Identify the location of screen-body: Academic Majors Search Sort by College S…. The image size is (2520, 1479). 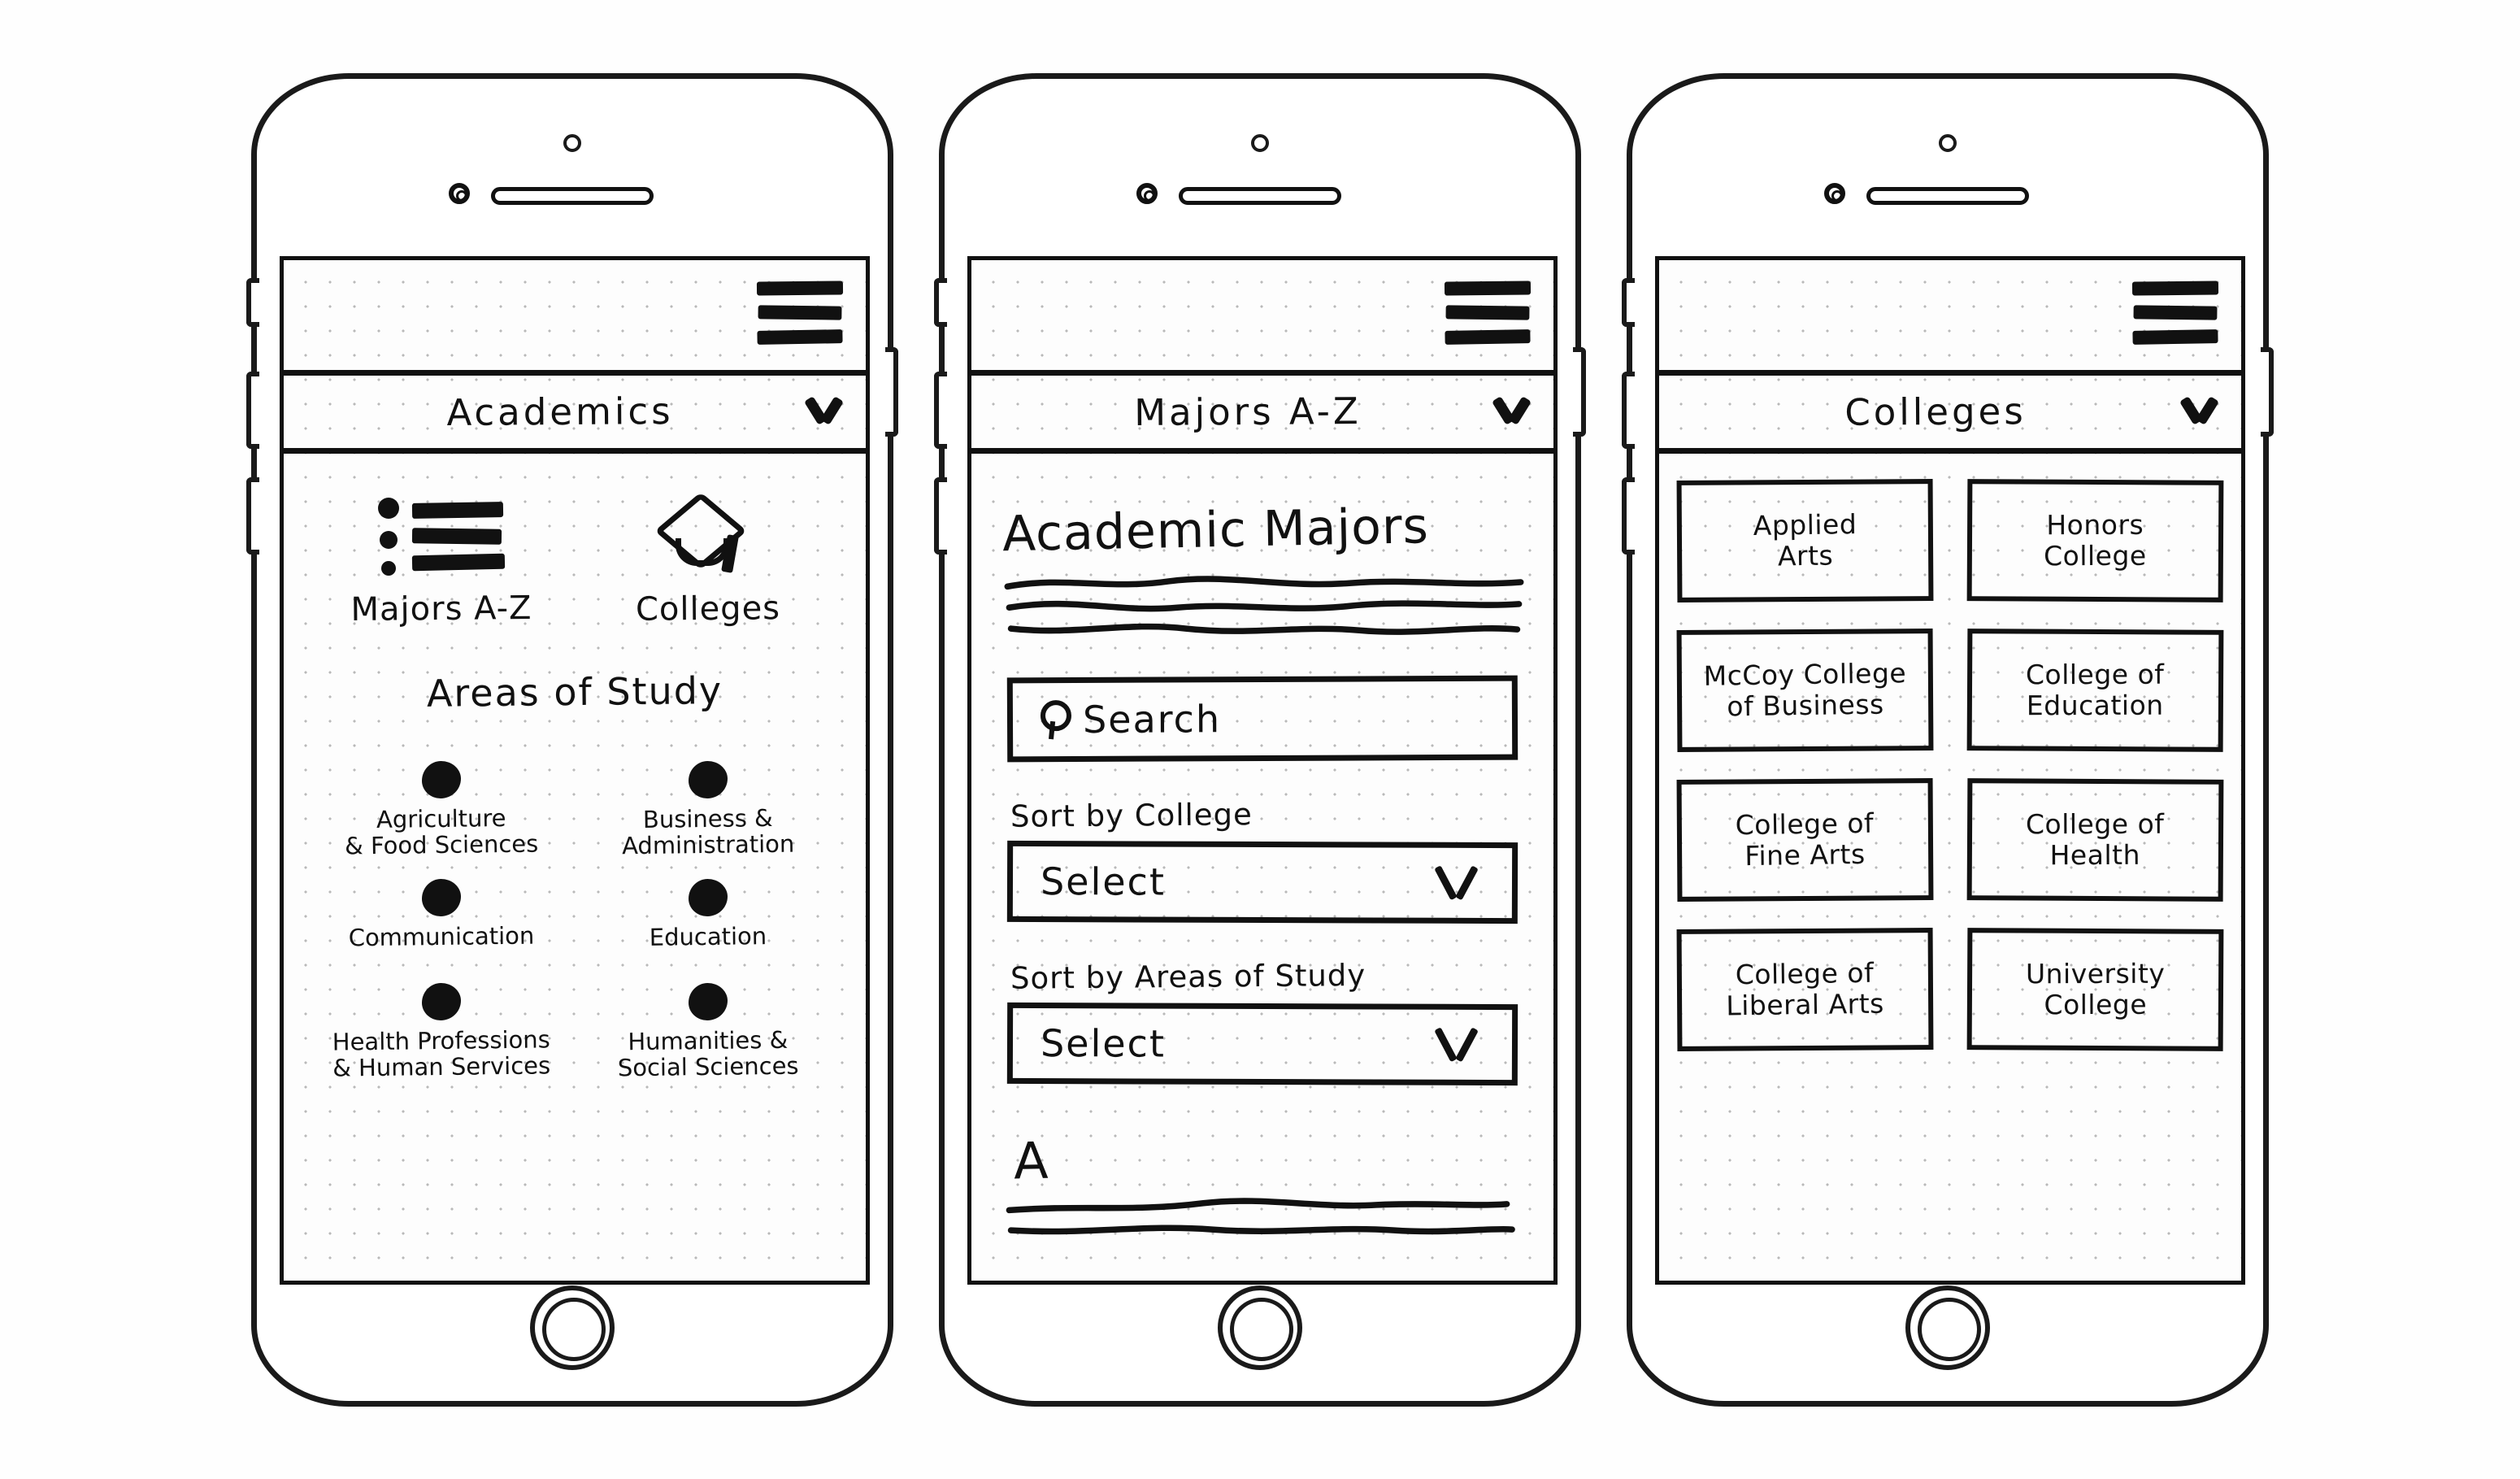
(1262, 847).